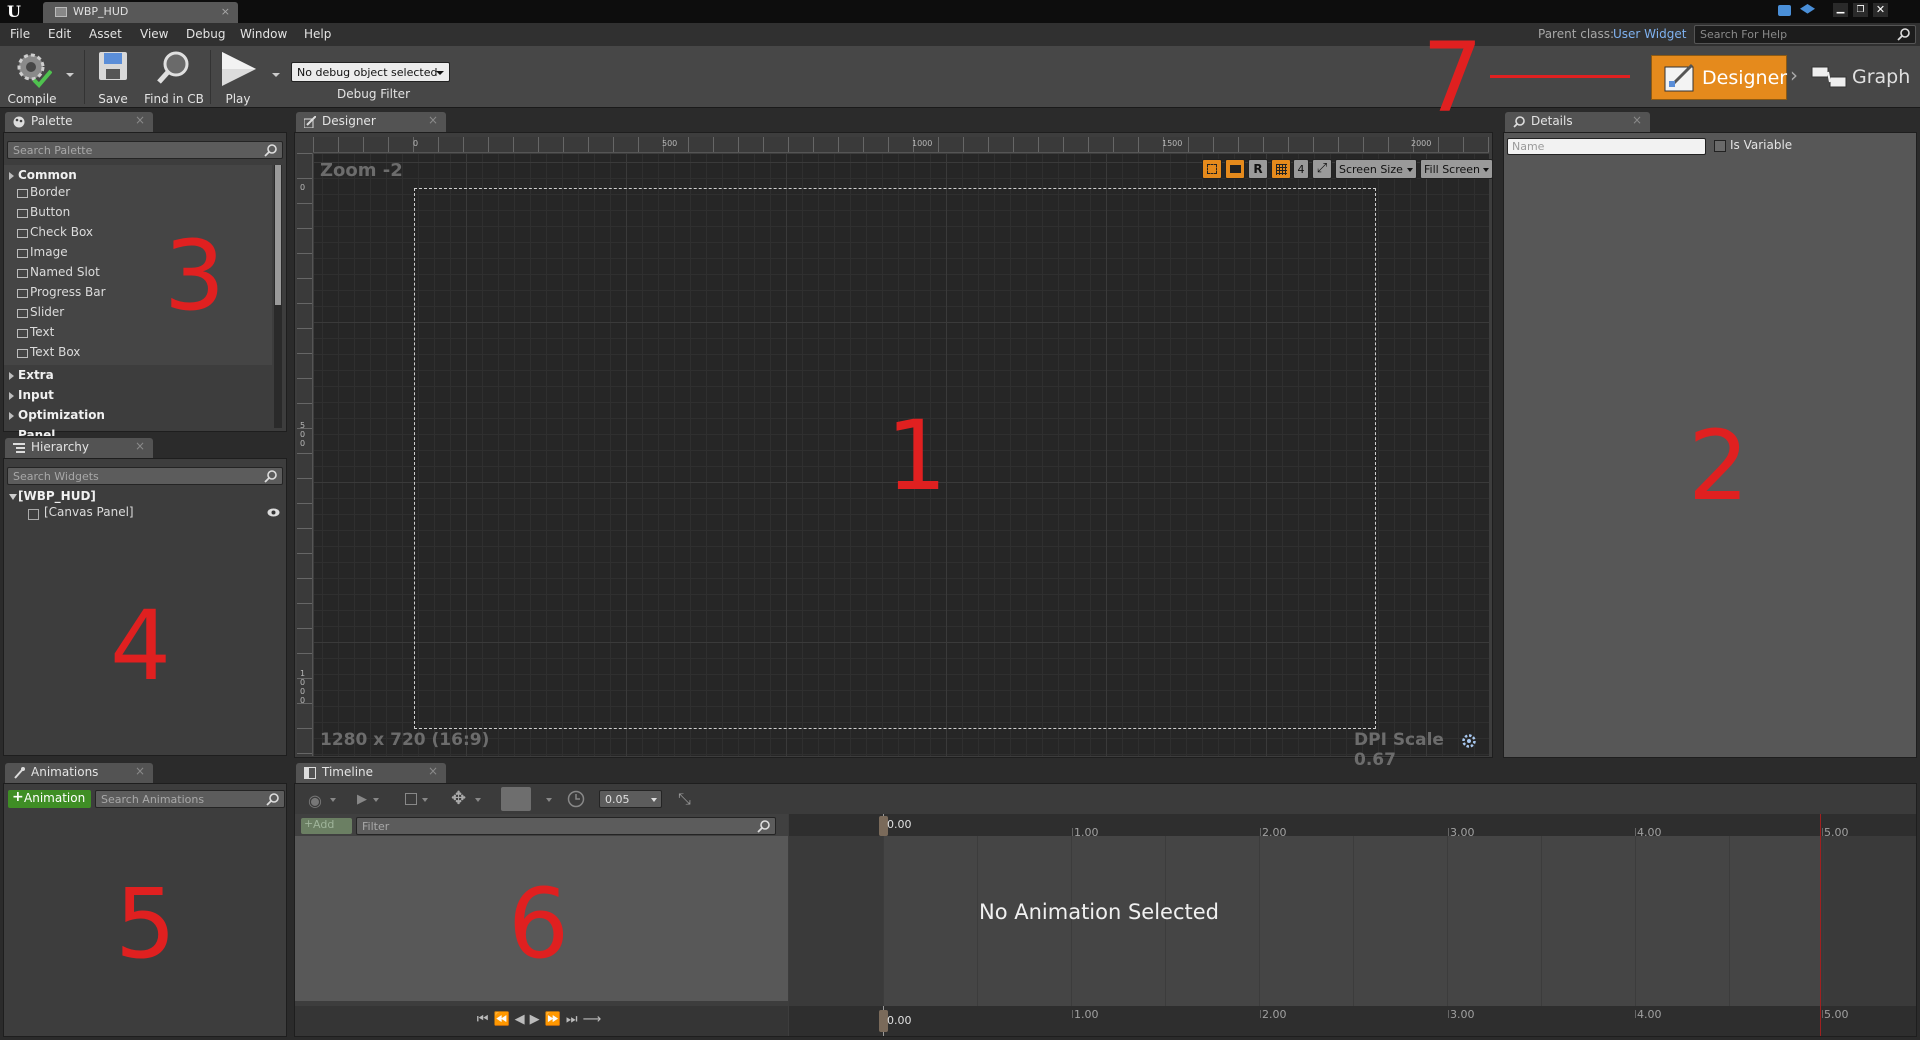 This screenshot has height=1040, width=1920. What do you see at coordinates (522, 1019) in the screenshot?
I see `play-reverse-icon: ◀` at bounding box center [522, 1019].